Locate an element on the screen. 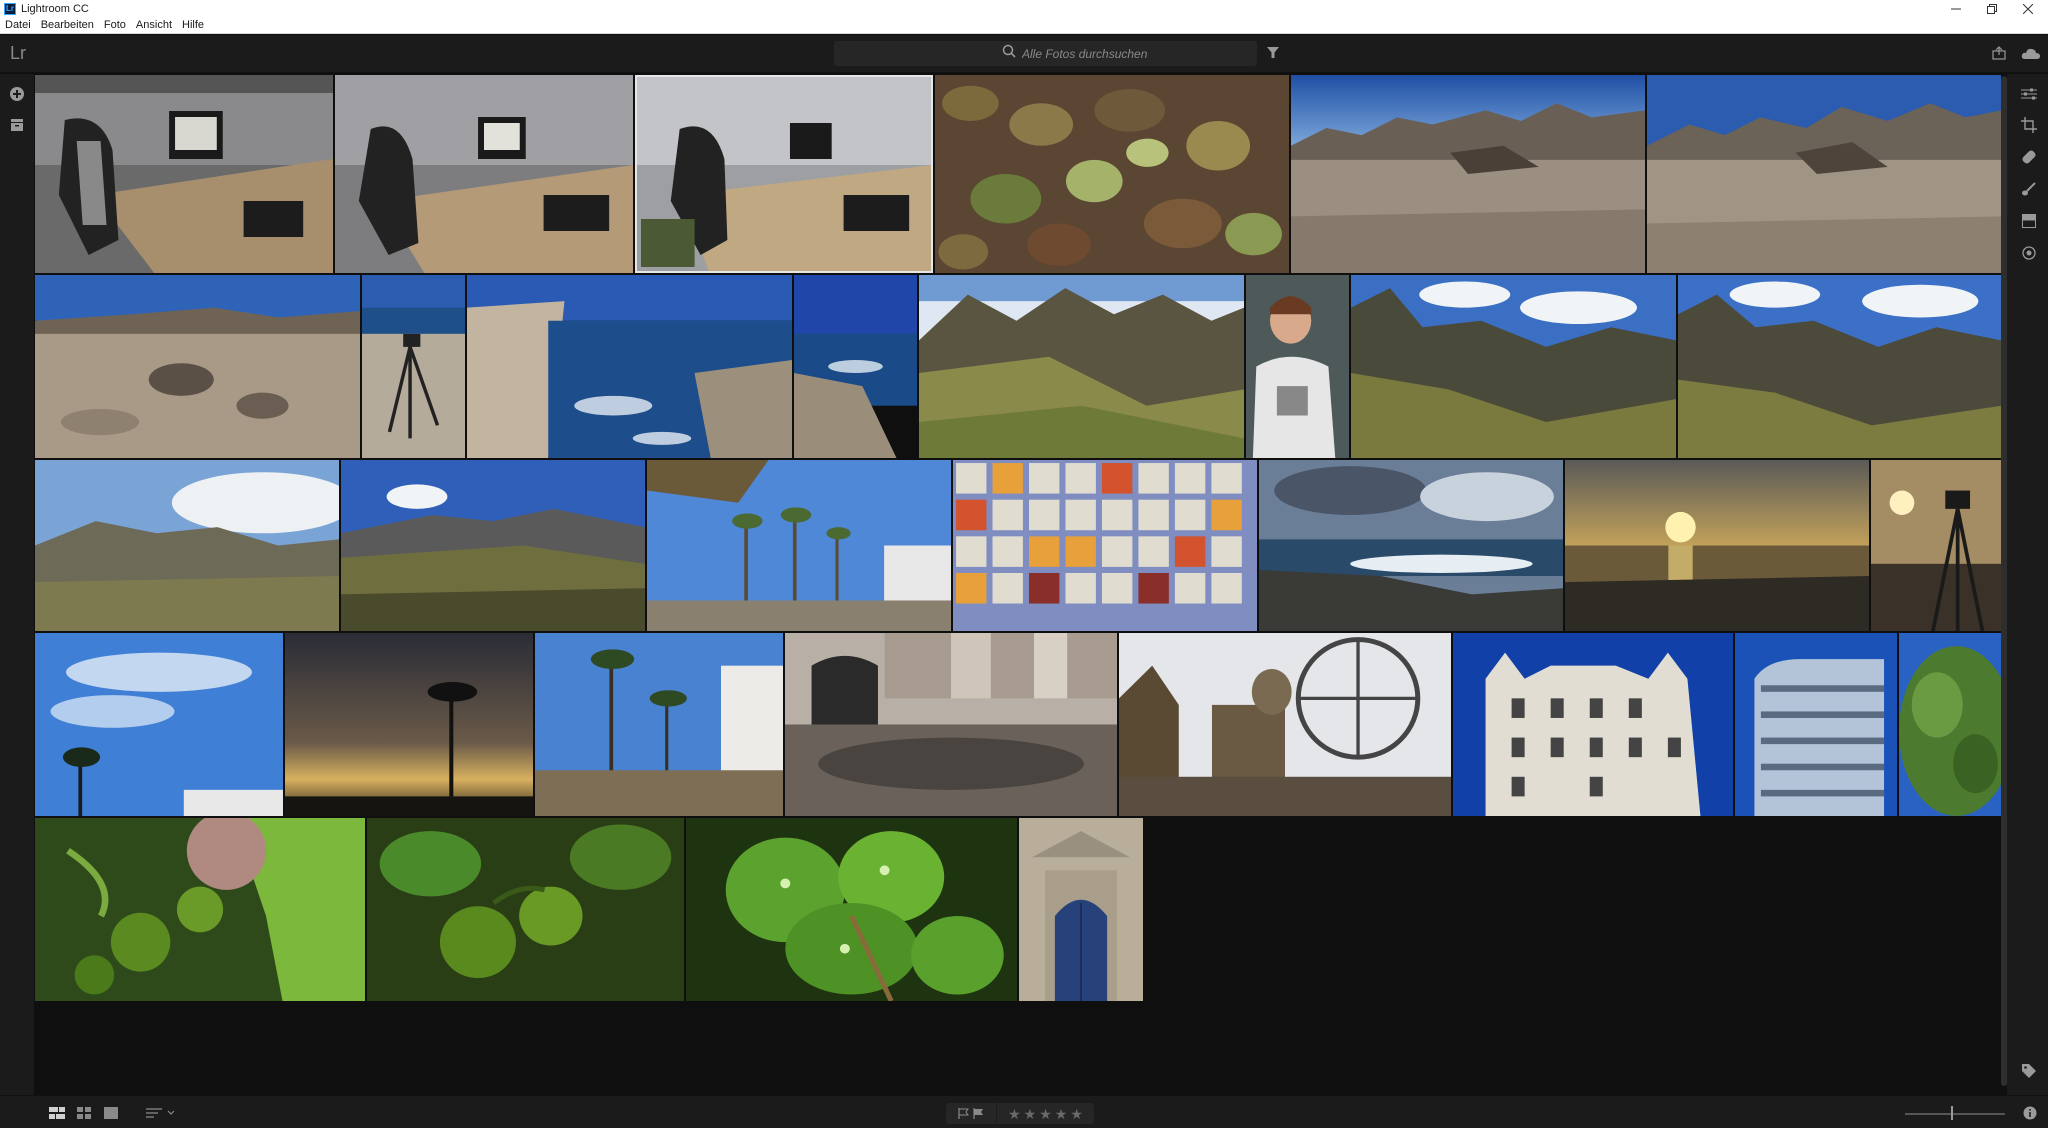 The image size is (2048, 1128). volcano-hillside-thumbnail is located at coordinates (493, 545).